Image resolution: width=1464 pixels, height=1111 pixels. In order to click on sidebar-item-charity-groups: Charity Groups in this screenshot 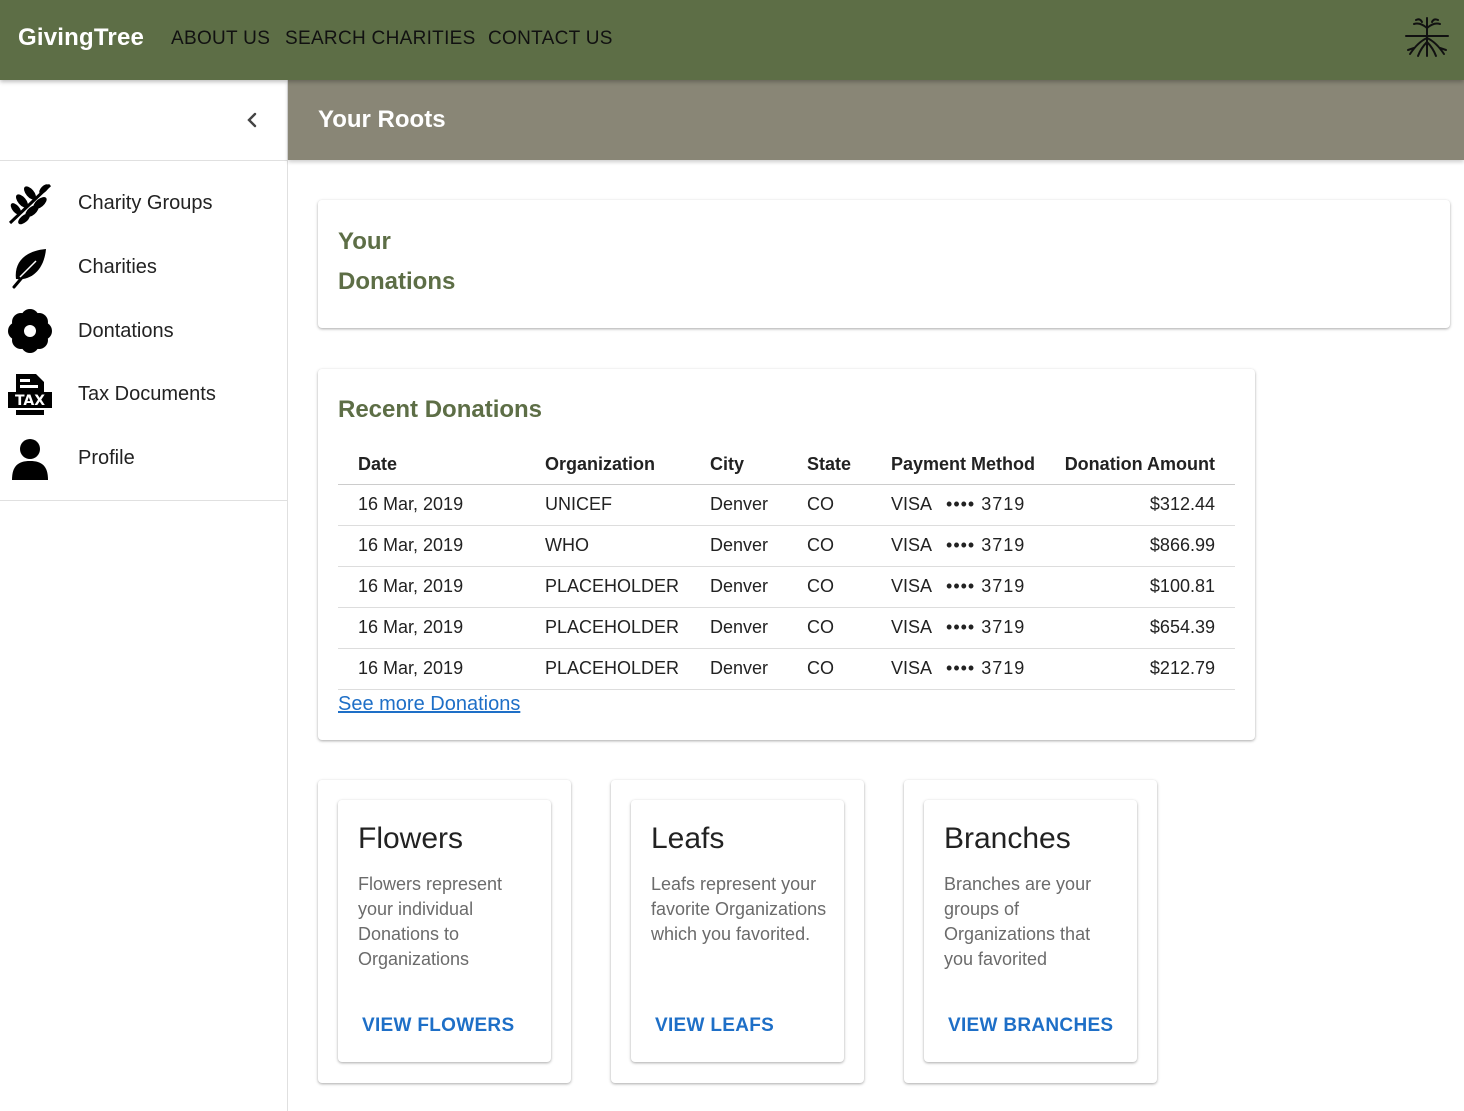, I will do `click(143, 203)`.